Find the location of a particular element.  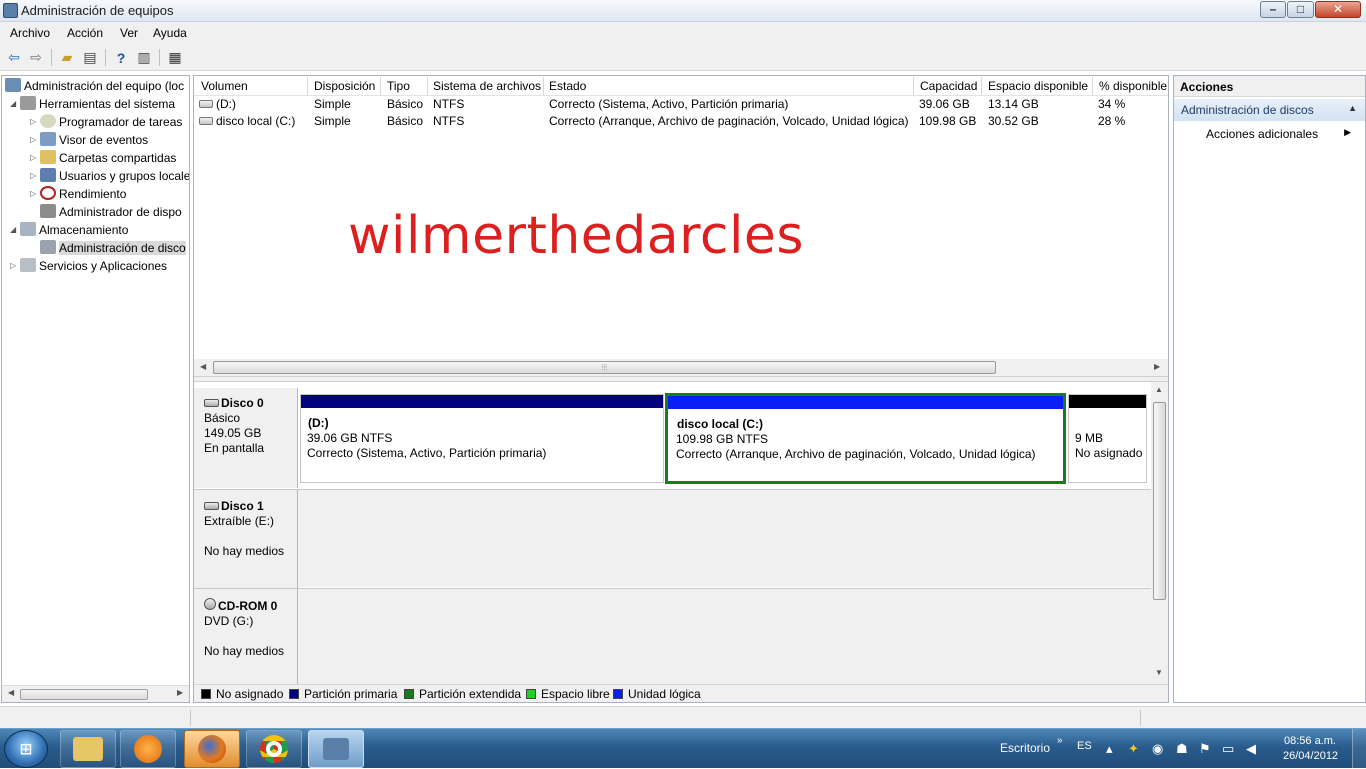

disk-label-cdrom-0: CD-ROM 0 DVD (G:) No hay medios is located at coordinates (246, 637).